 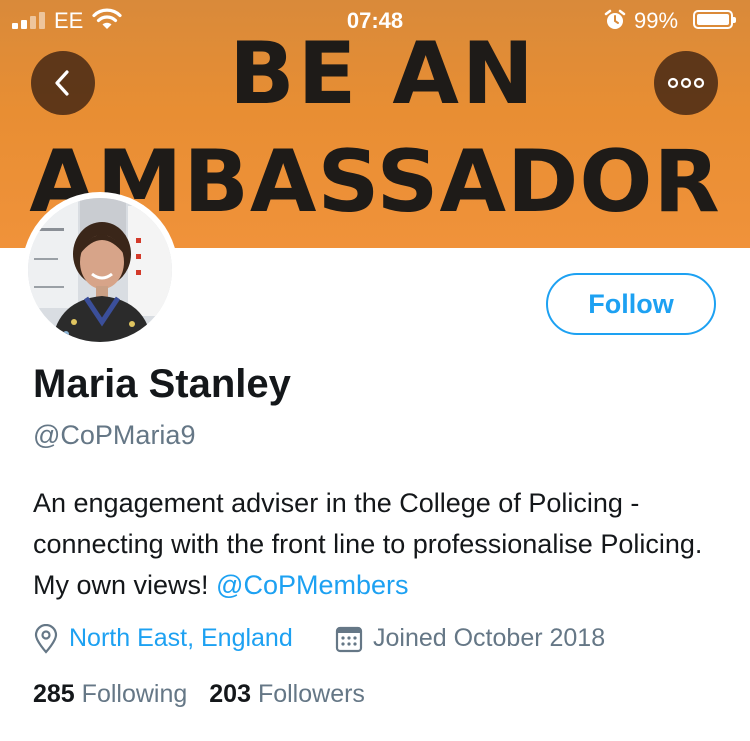 I want to click on avatar, so click(x=100, y=270).